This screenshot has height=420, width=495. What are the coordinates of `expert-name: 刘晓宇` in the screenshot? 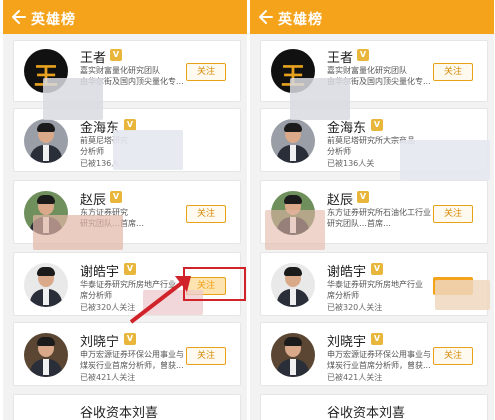 It's located at (347, 342).